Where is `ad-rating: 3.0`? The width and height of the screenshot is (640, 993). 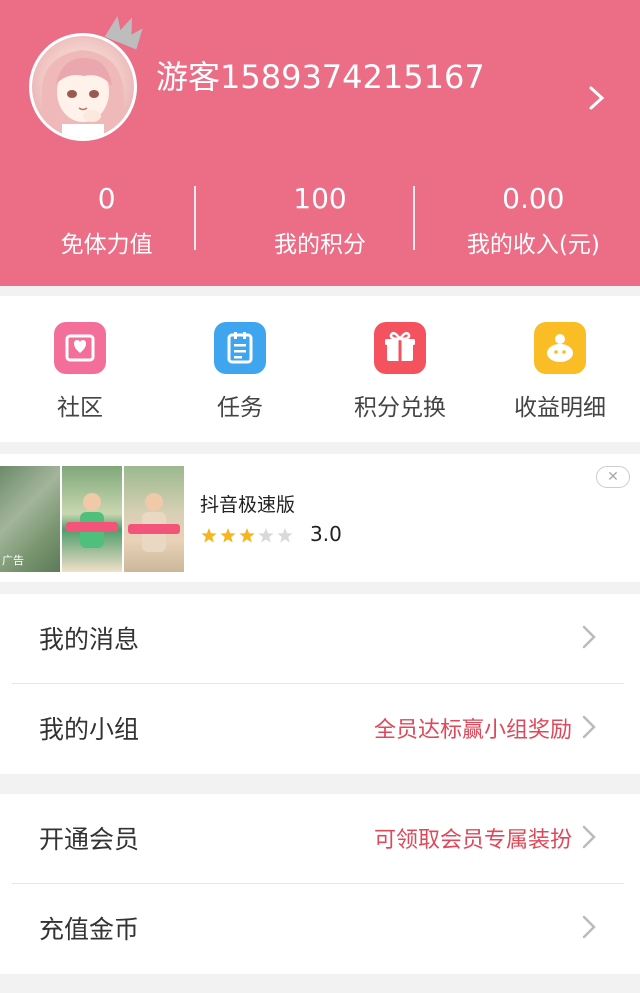 ad-rating: 3.0 is located at coordinates (326, 534).